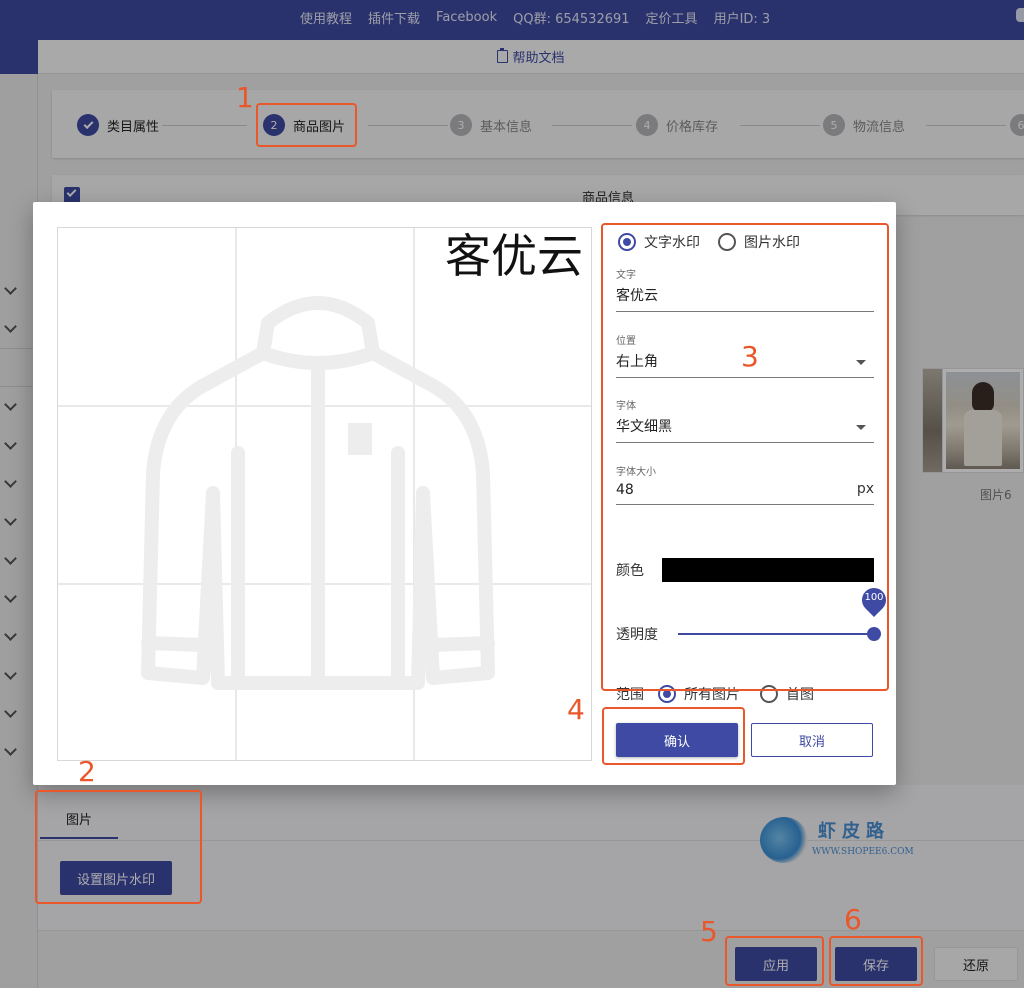 Image resolution: width=1024 pixels, height=988 pixels. Describe the element at coordinates (812, 740) in the screenshot. I see `cancel-button: 取消` at that location.